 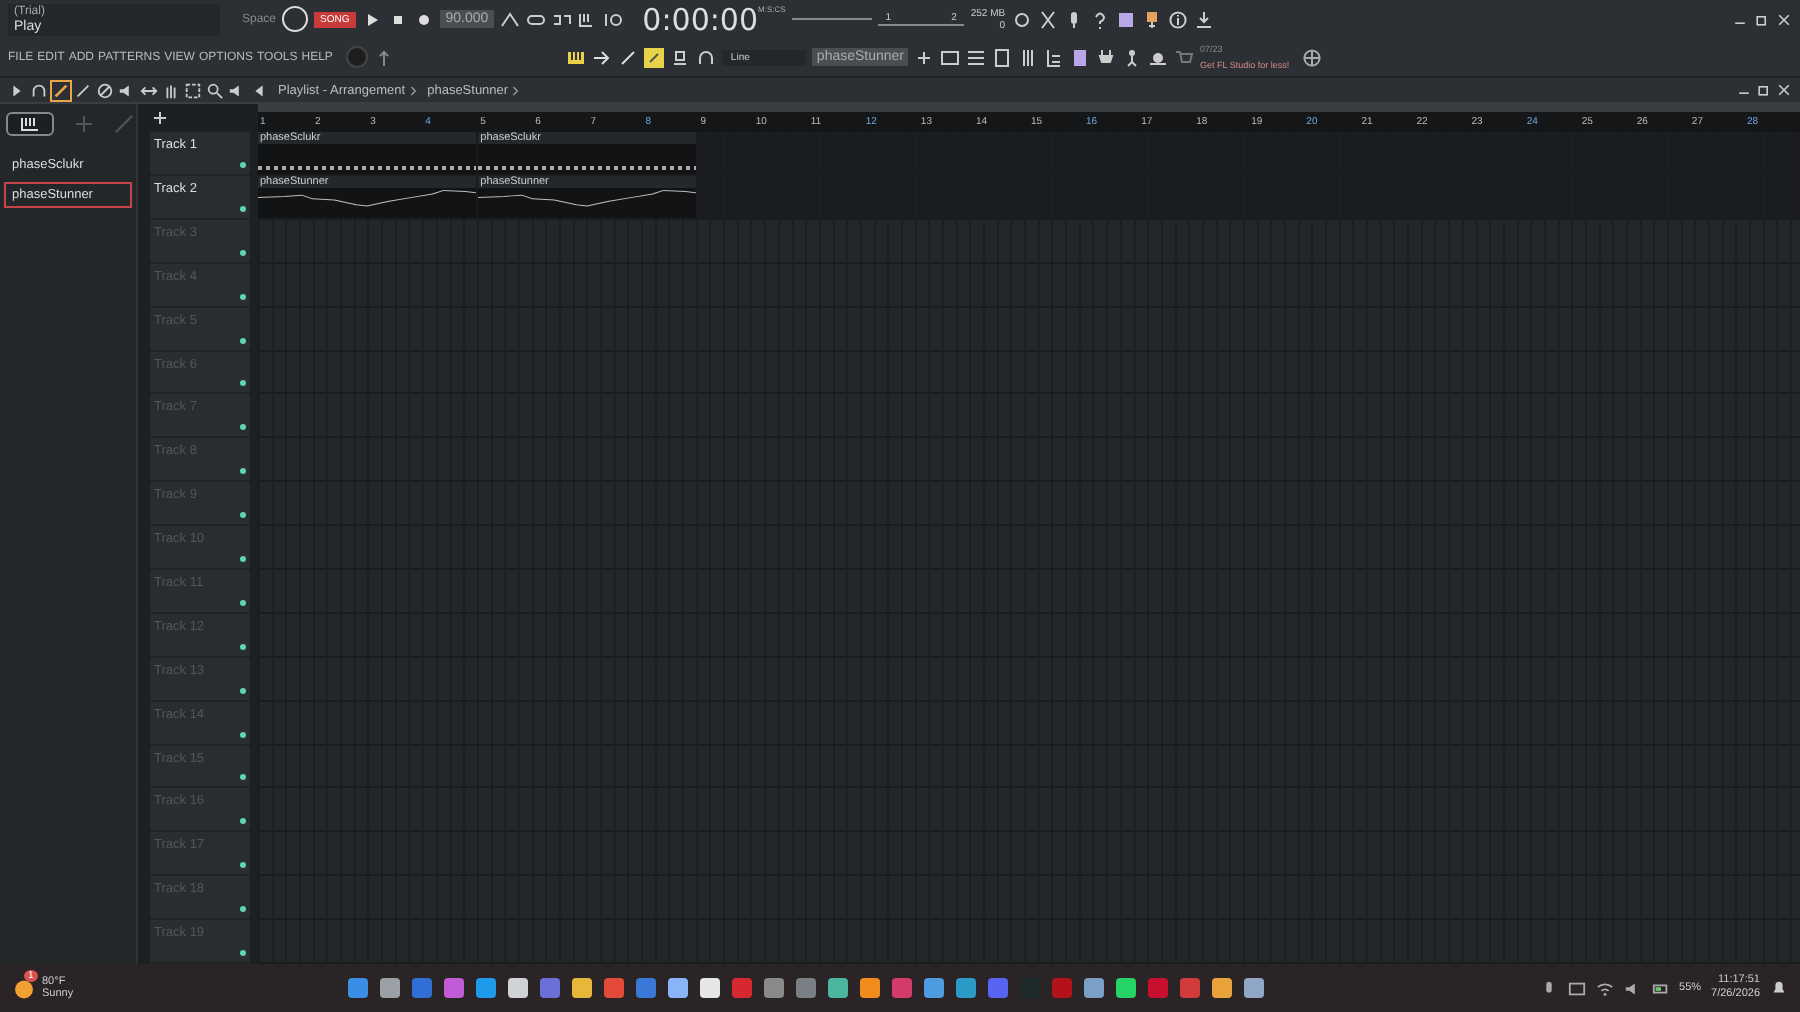 What do you see at coordinates (61, 90) in the screenshot?
I see `pencil-icon` at bounding box center [61, 90].